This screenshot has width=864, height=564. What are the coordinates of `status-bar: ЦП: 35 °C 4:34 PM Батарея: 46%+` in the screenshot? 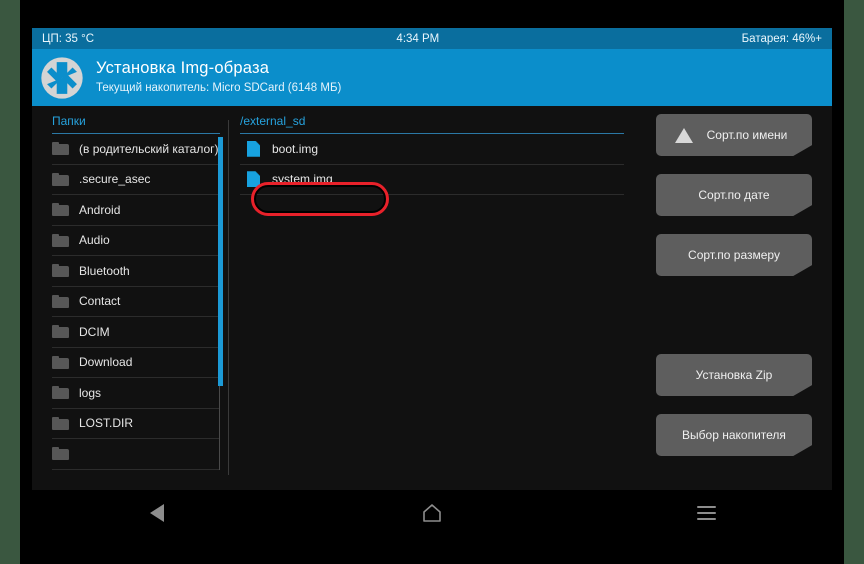 It's located at (432, 38).